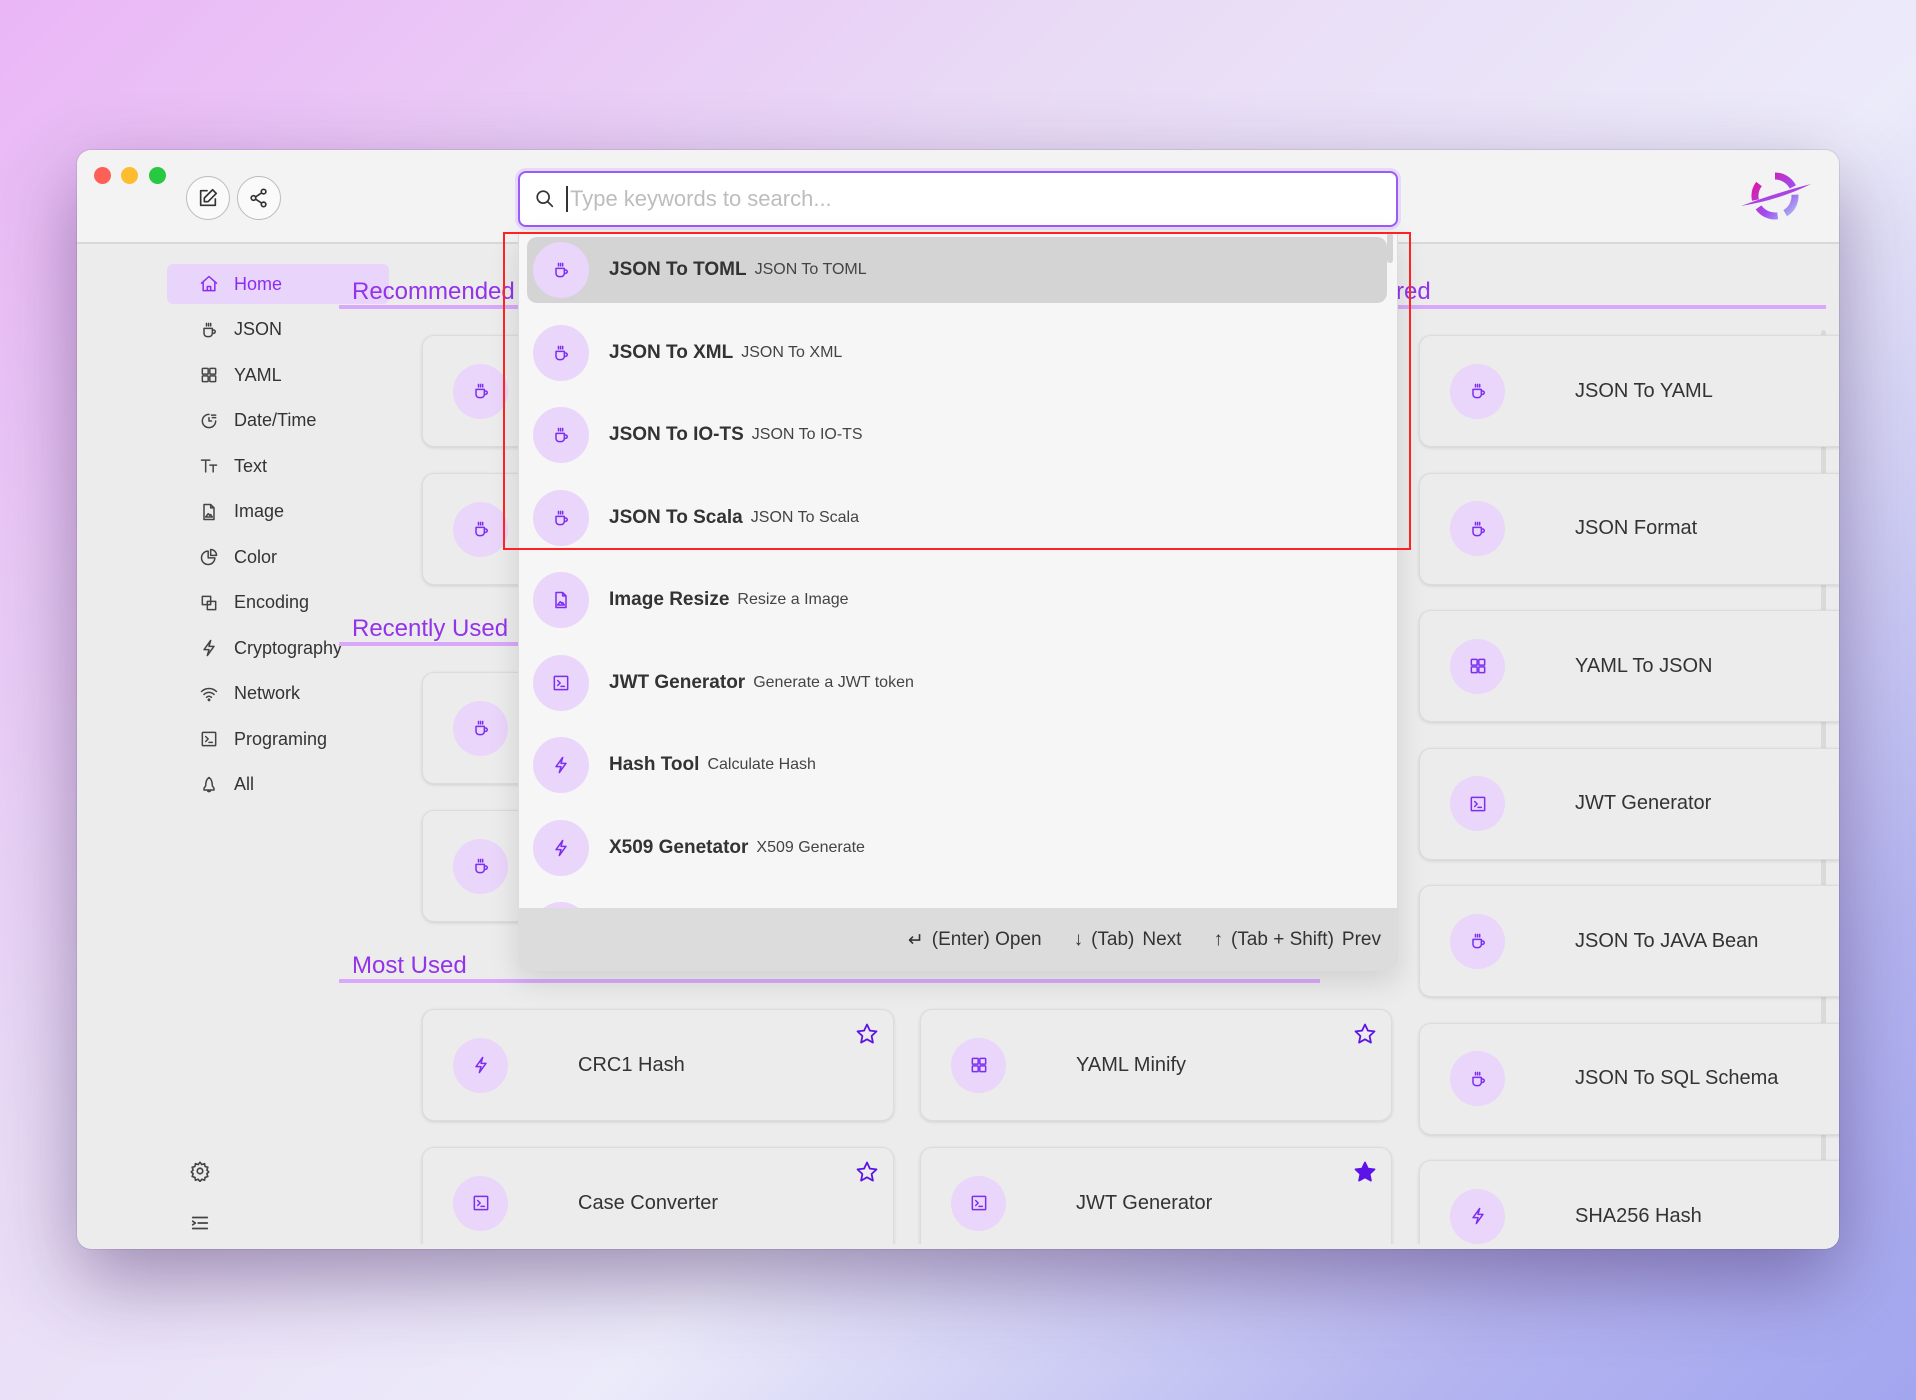 This screenshot has width=1916, height=1400. I want to click on tool-card: JSON To YAML, so click(1629, 391).